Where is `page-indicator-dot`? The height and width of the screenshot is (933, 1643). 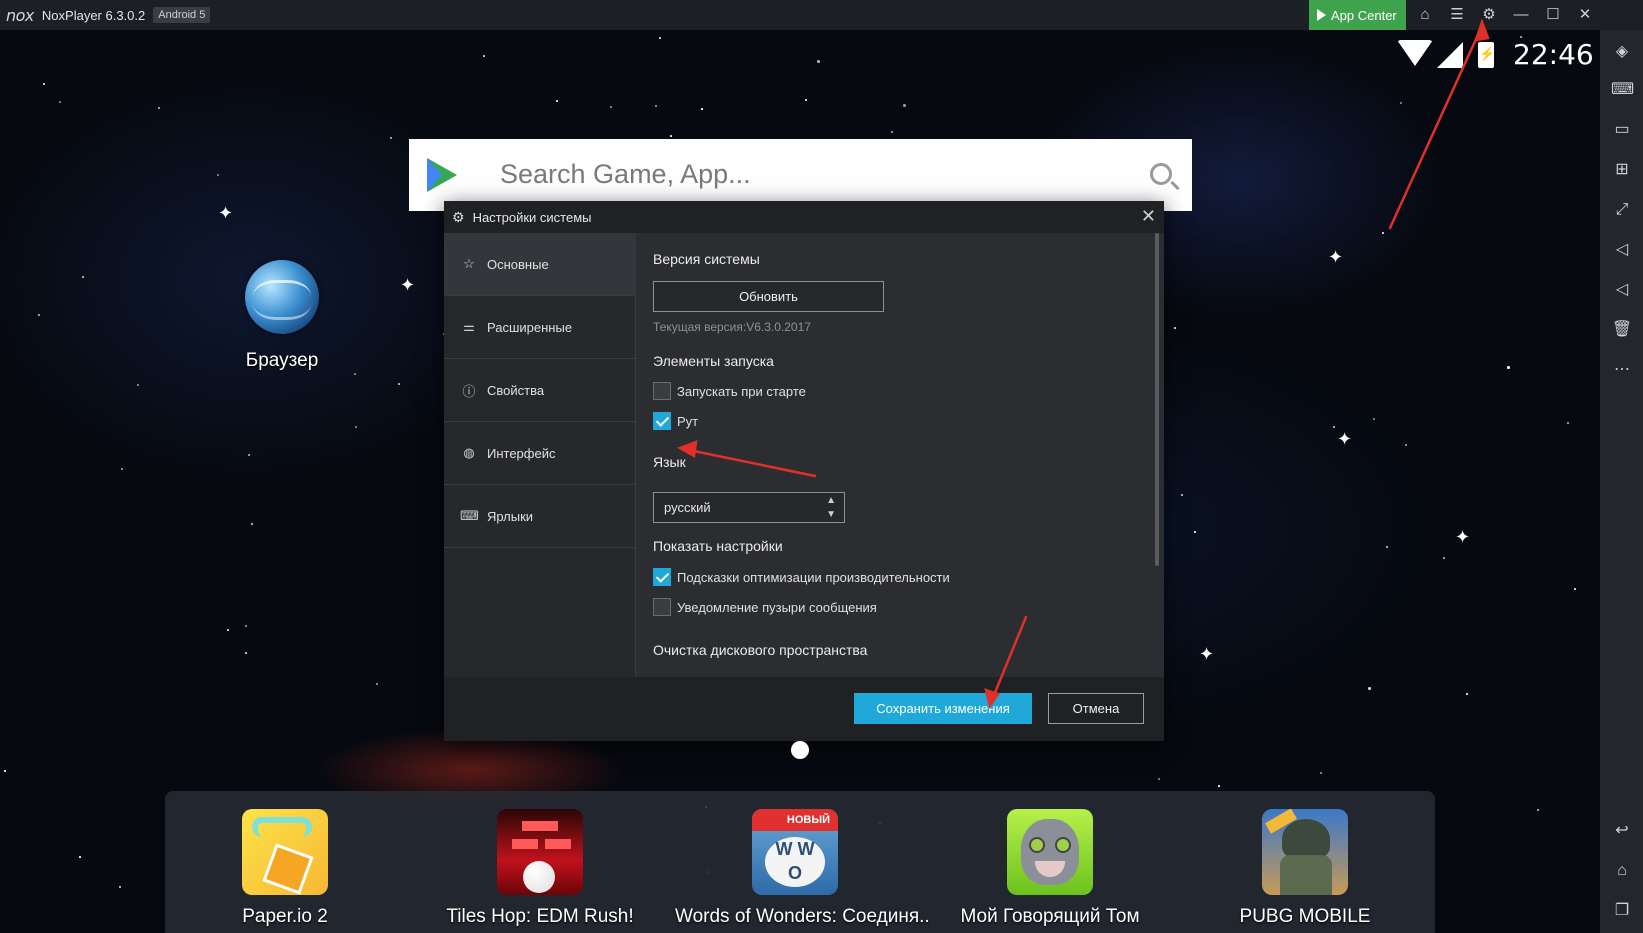
page-indicator-dot is located at coordinates (800, 750).